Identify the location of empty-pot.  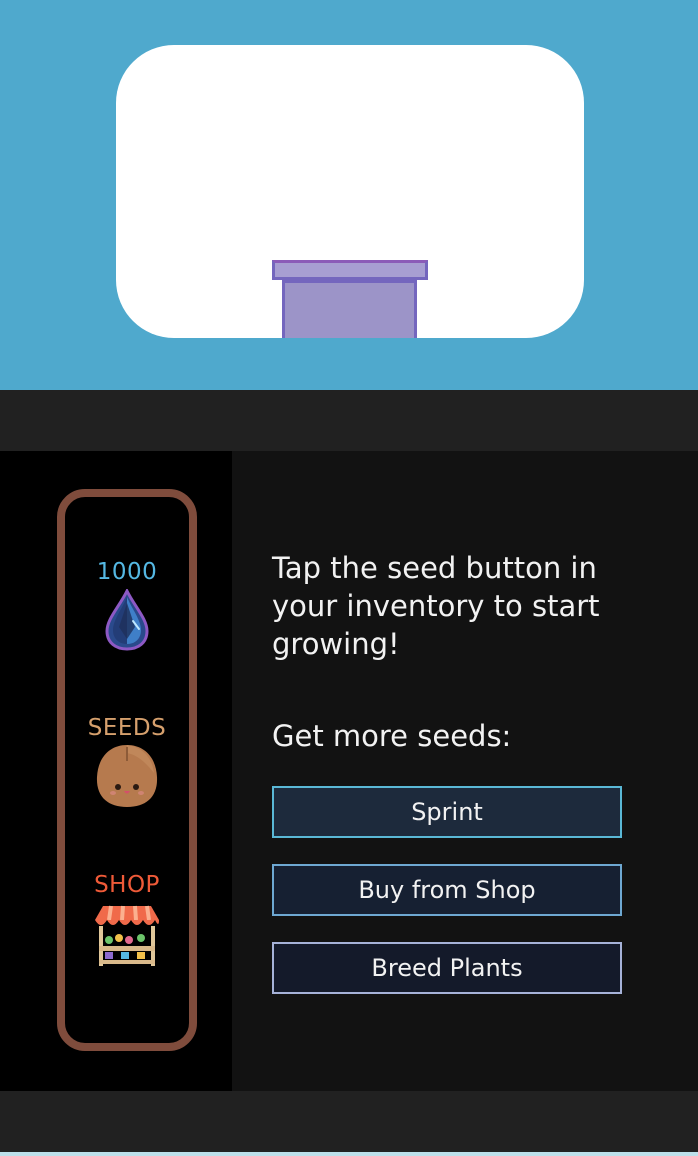
(350, 299).